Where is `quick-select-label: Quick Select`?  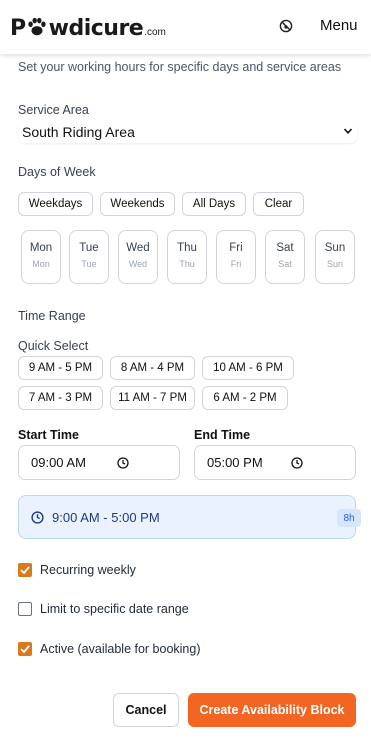
quick-select-label: Quick Select is located at coordinates (53, 346).